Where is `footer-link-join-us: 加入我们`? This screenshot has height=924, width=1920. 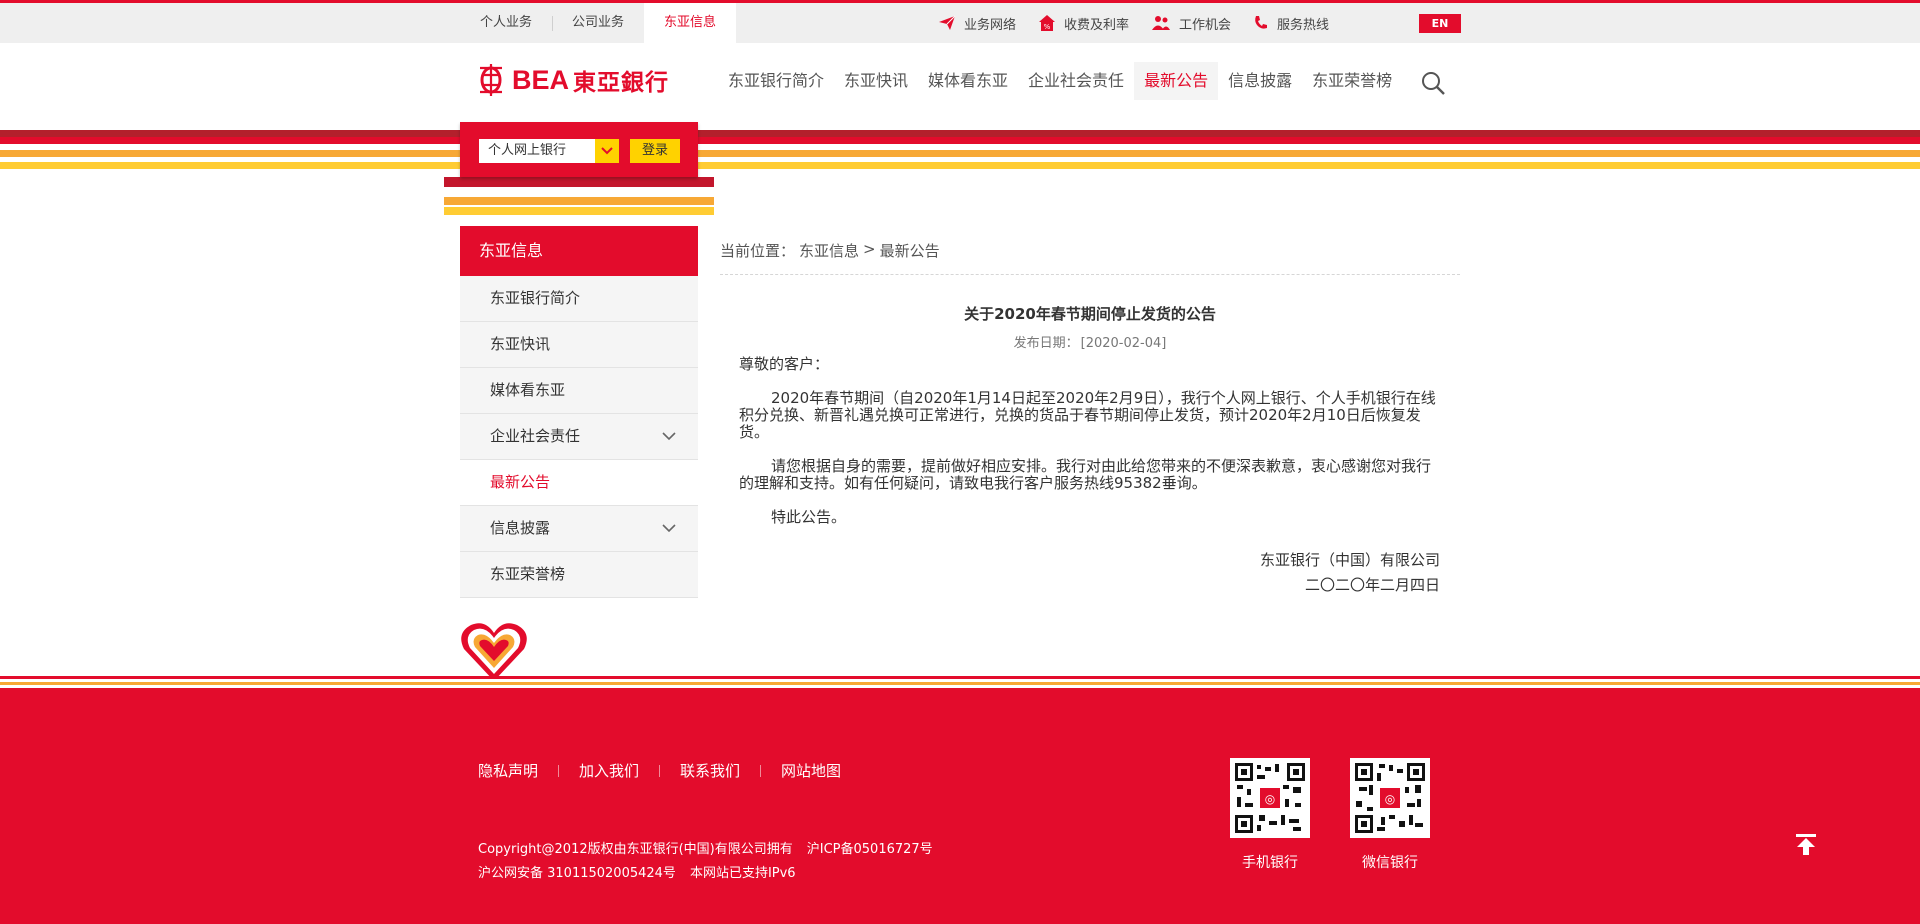
footer-link-join-us: 加入我们 is located at coordinates (609, 770).